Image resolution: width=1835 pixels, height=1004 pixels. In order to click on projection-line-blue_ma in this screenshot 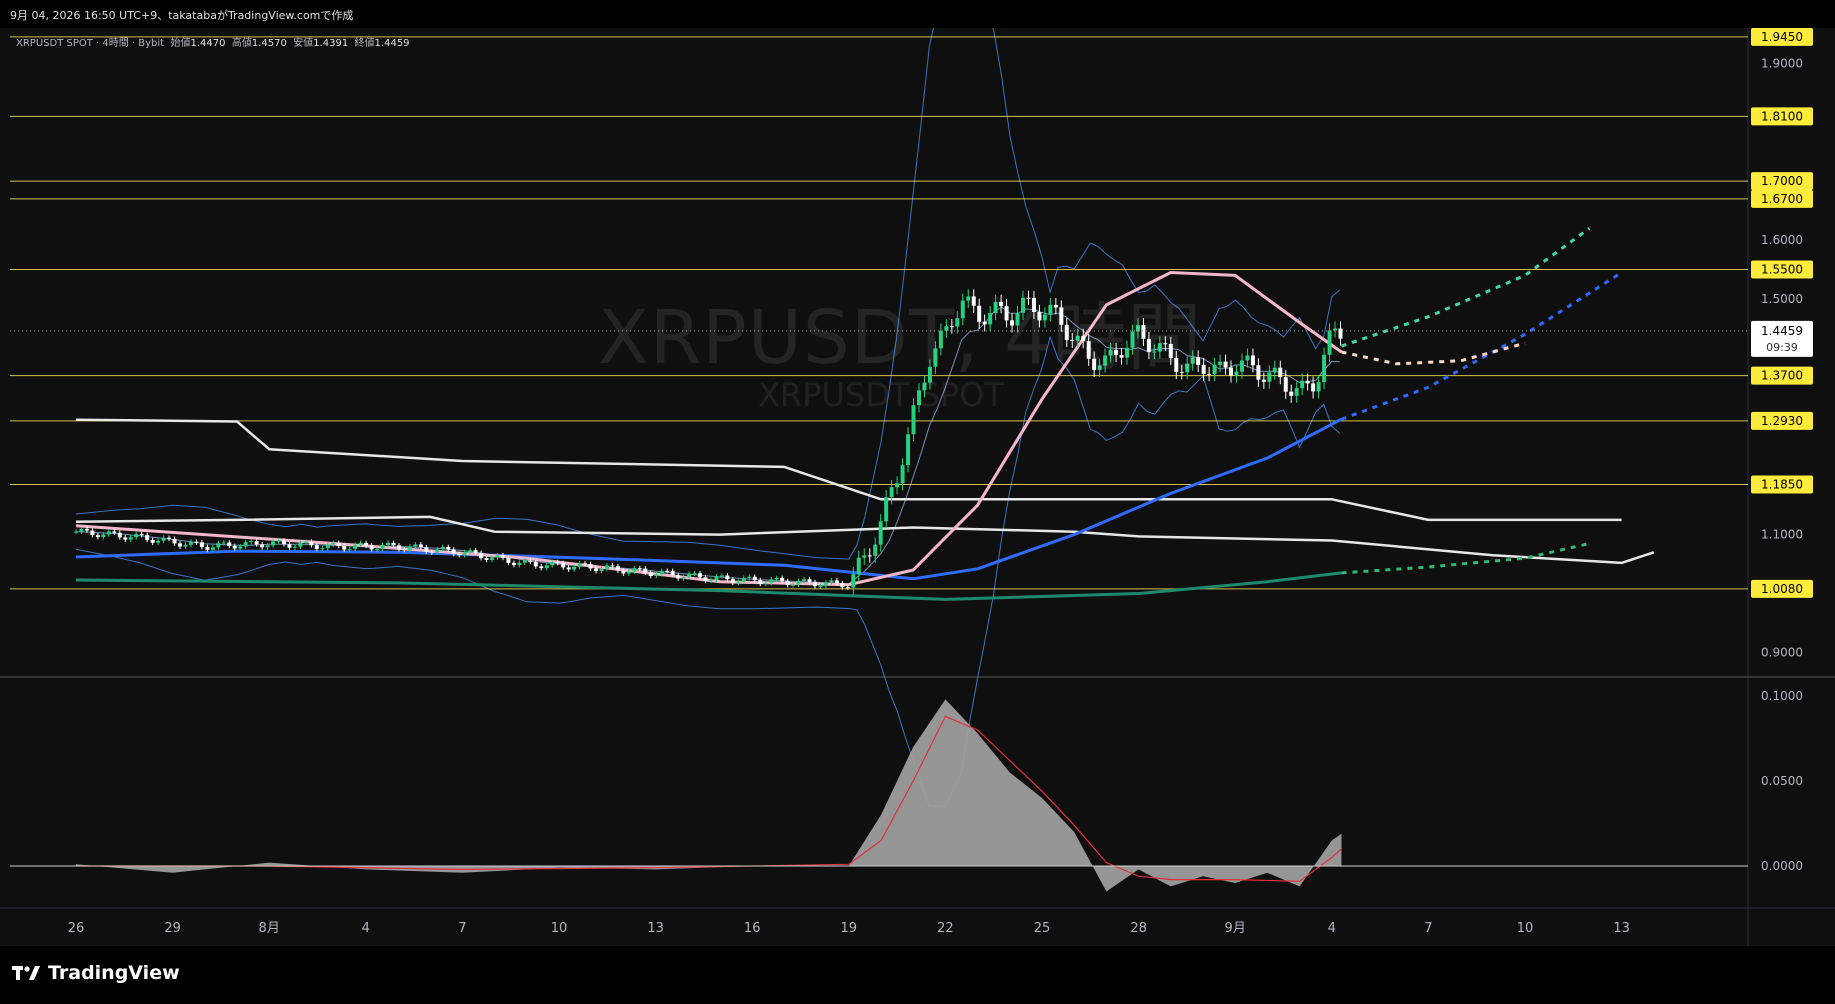, I will do `click(1481, 346)`.